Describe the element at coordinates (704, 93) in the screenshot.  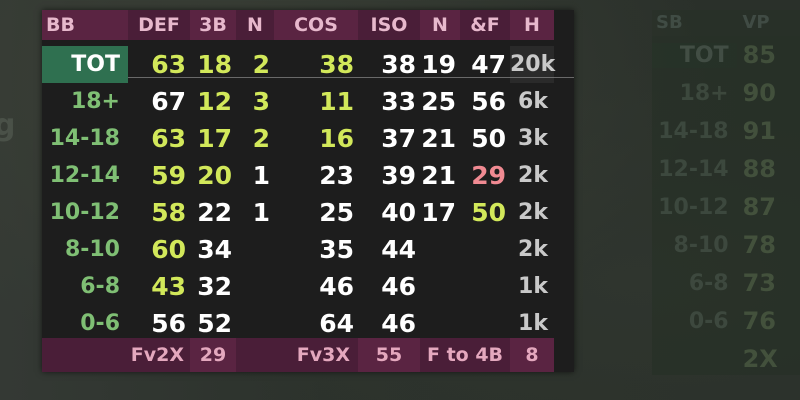
I see `ghost-row-label: 18+` at that location.